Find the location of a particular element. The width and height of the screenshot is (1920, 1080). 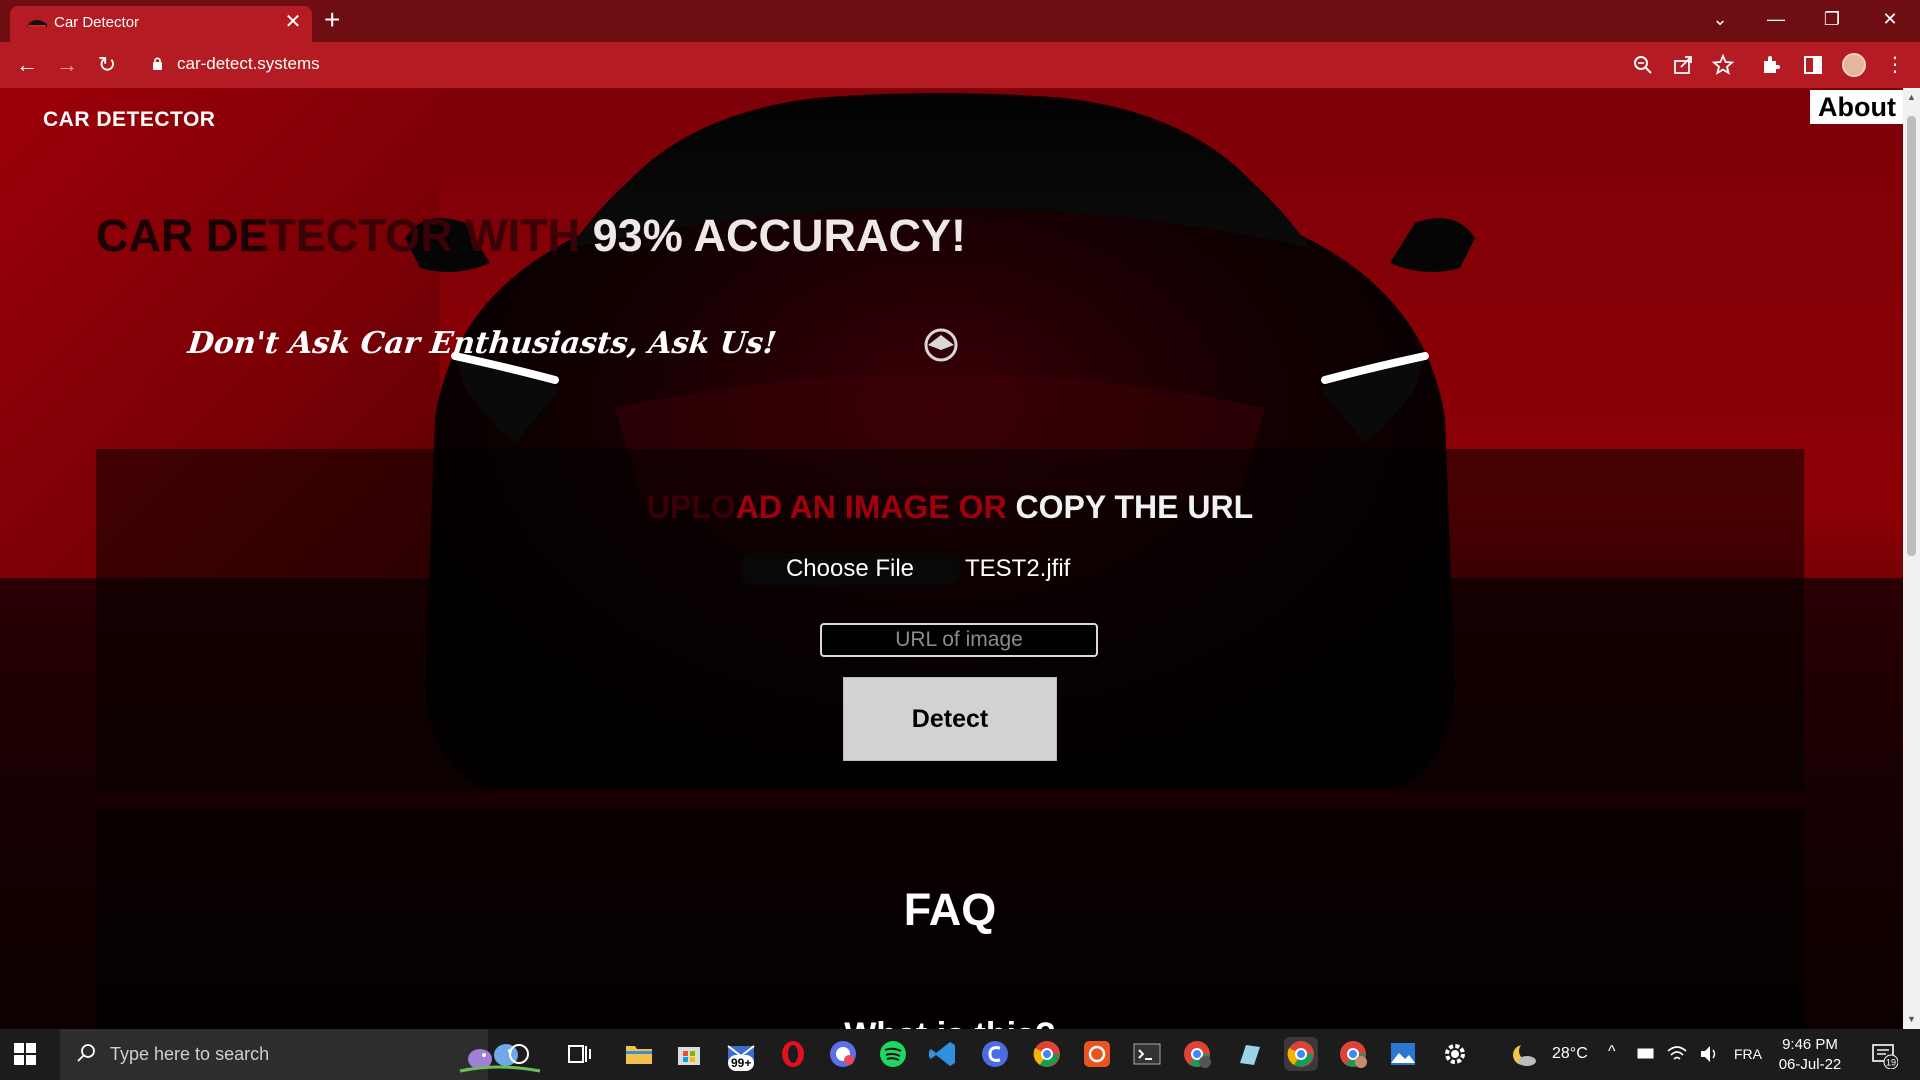

weather-moon-icon is located at coordinates (1525, 1054).